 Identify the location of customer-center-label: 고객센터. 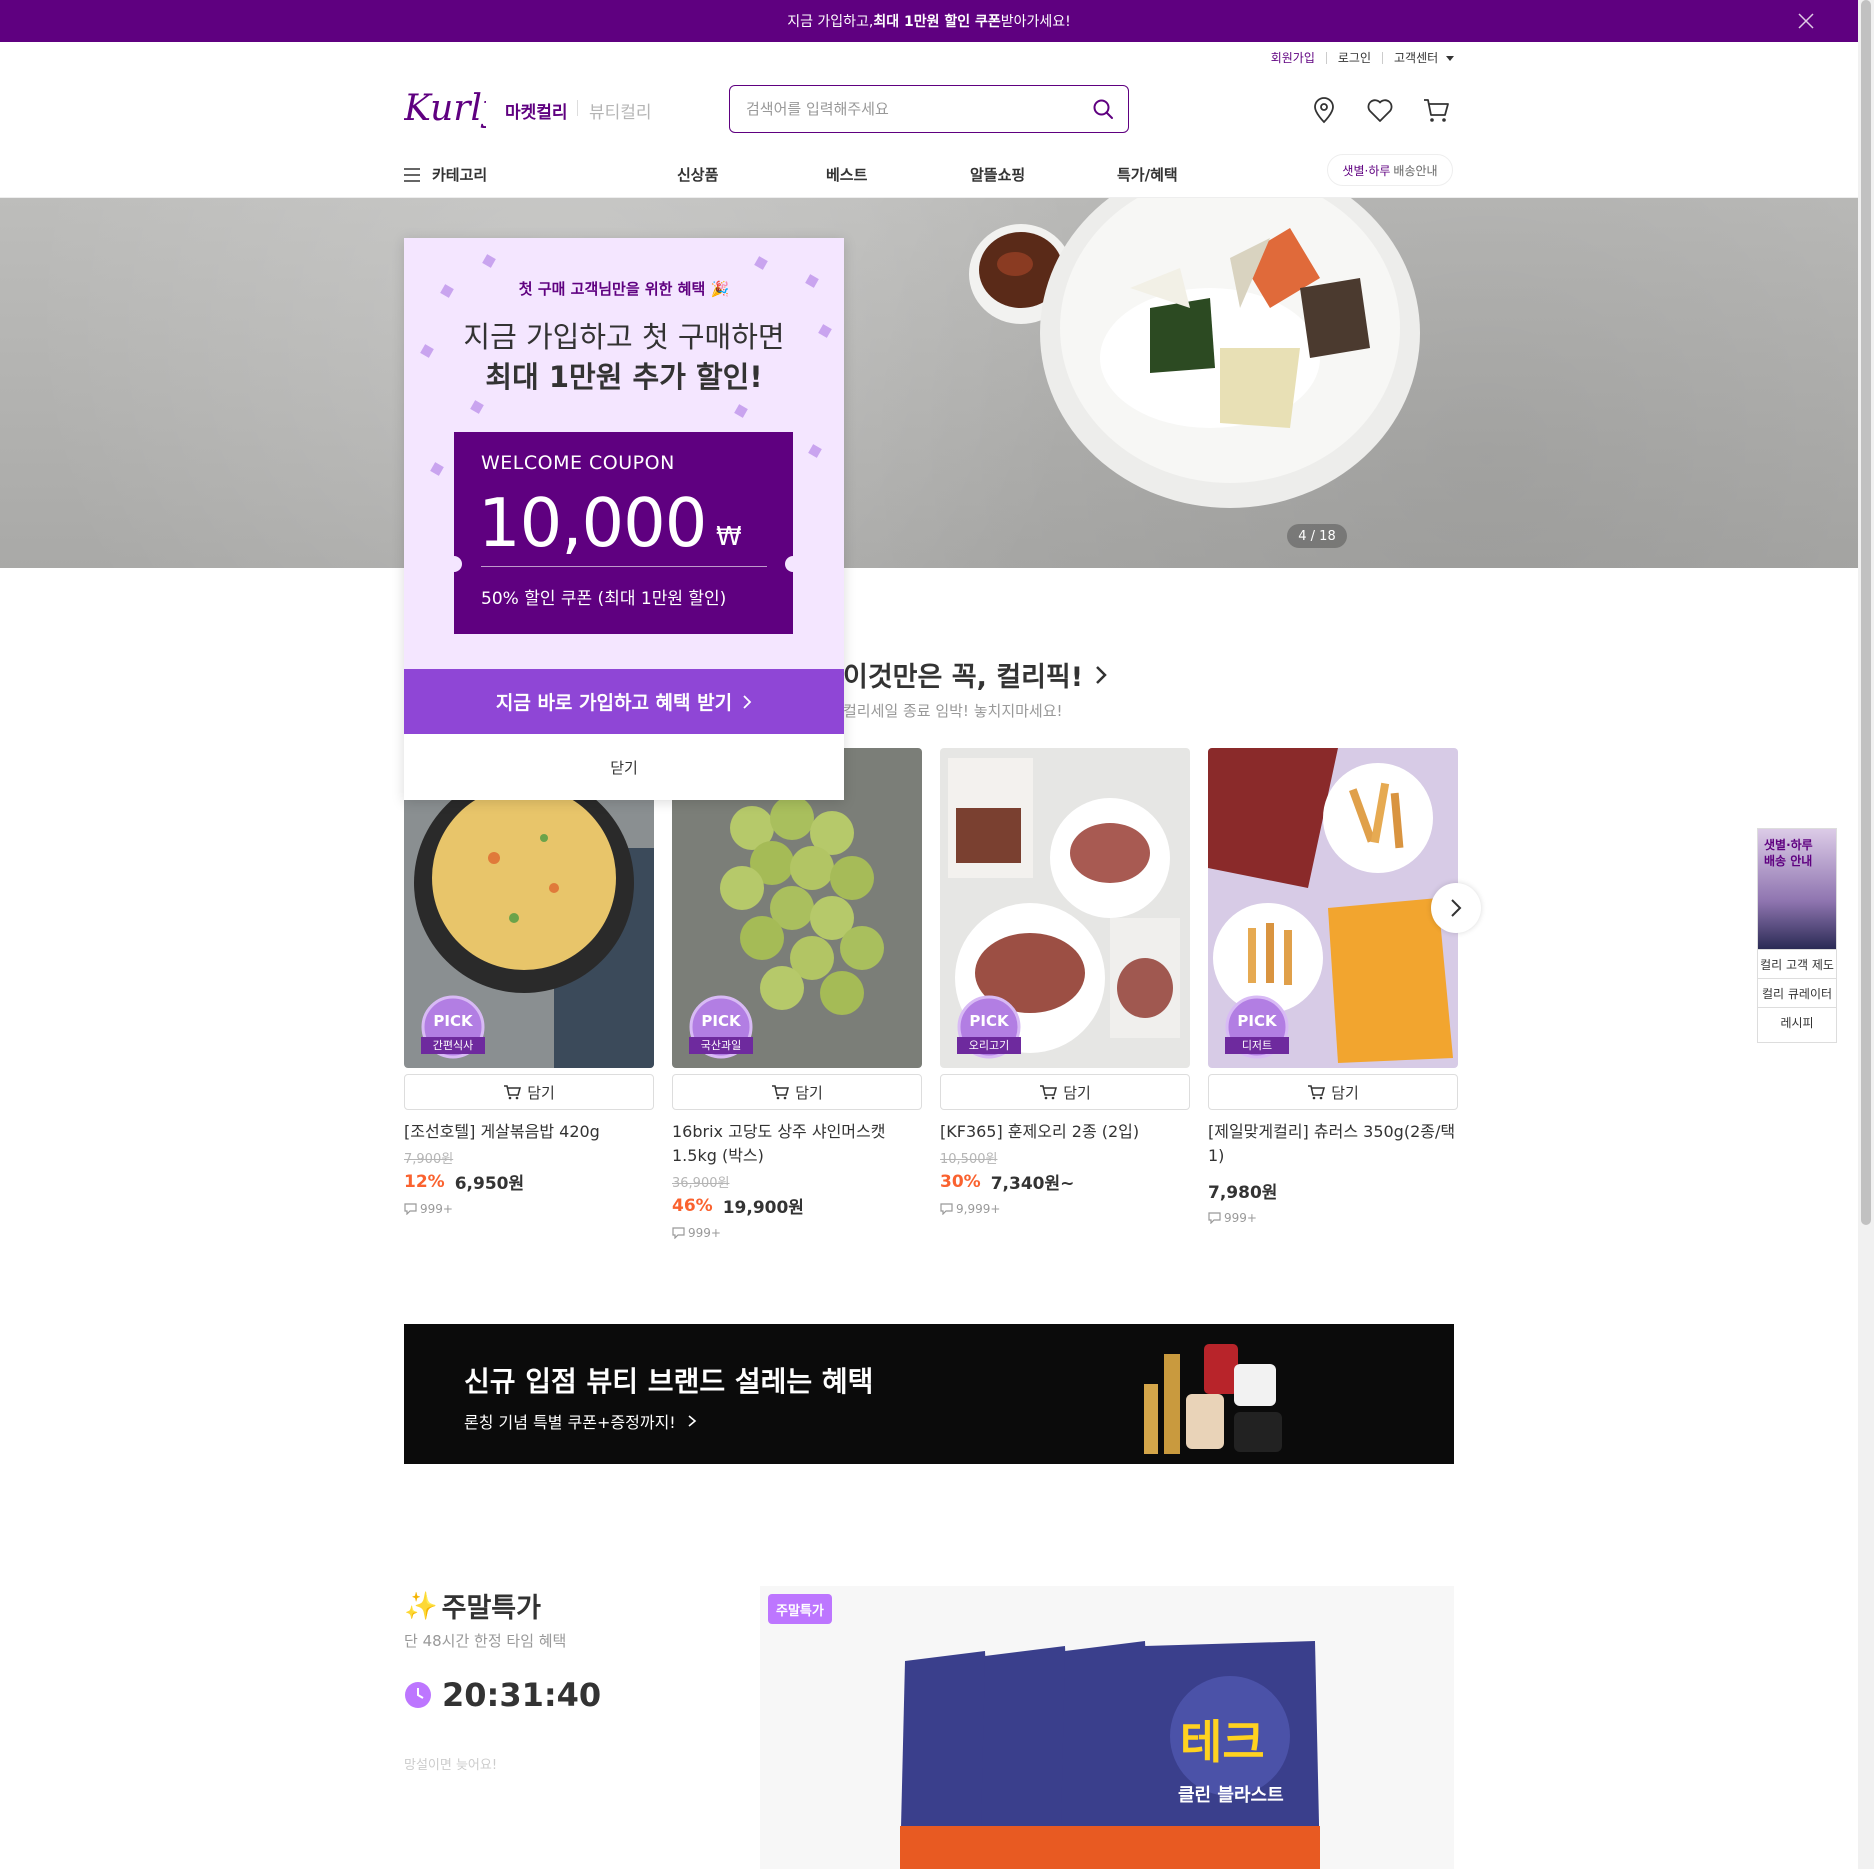
(1416, 58).